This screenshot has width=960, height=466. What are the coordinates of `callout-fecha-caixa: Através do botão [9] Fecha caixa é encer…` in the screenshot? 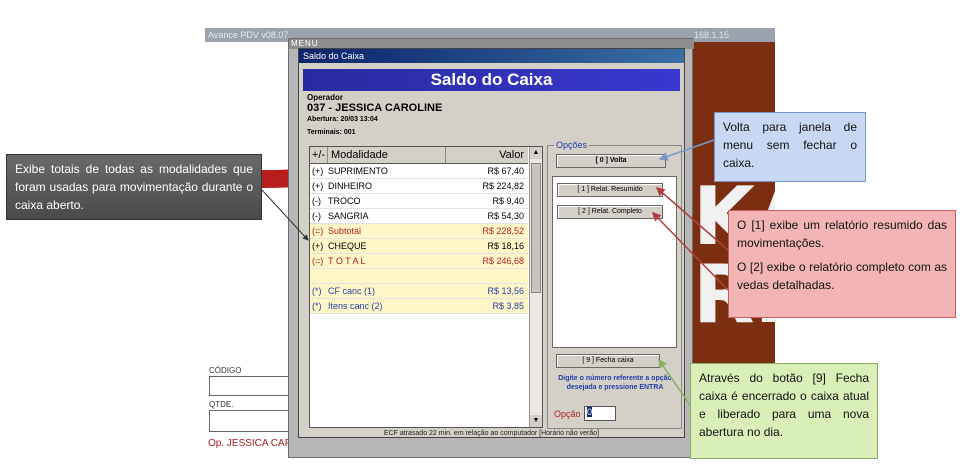 It's located at (784, 411).